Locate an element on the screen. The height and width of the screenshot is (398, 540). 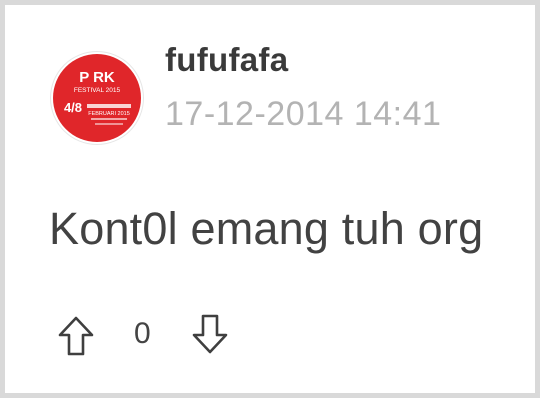
timestamp: 17-12-2014 14:41 is located at coordinates (303, 114).